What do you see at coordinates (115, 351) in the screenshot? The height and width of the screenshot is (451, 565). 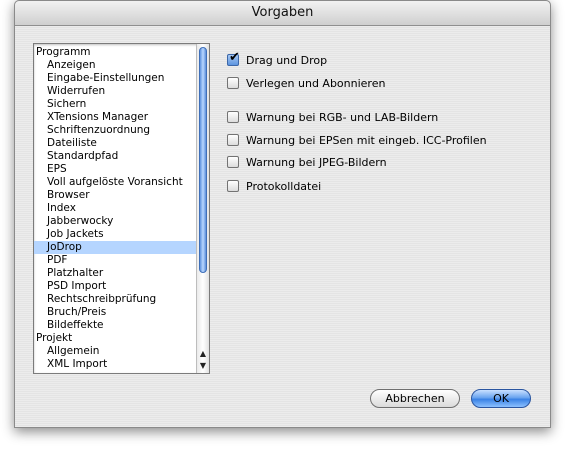 I see `category-item: Allgemein` at bounding box center [115, 351].